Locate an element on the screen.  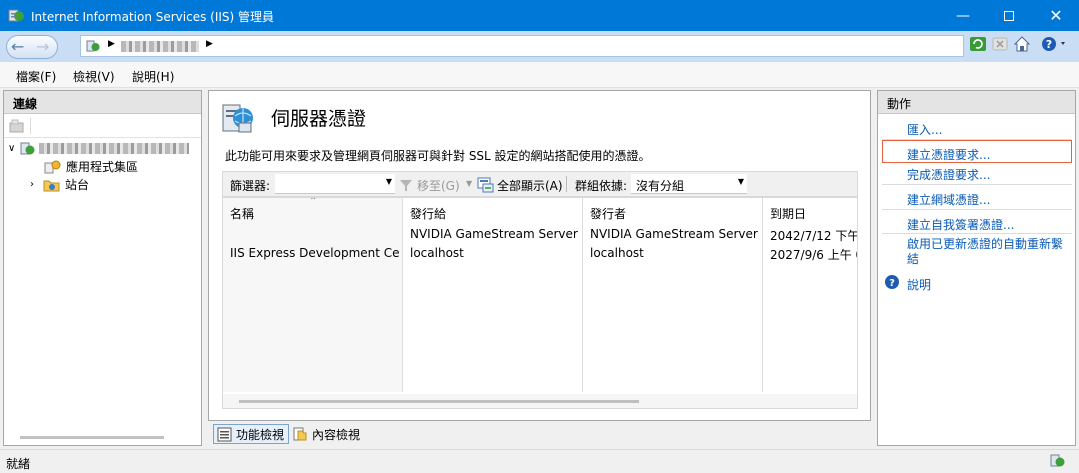
expand-chevron-icon: › is located at coordinates (36, 184).